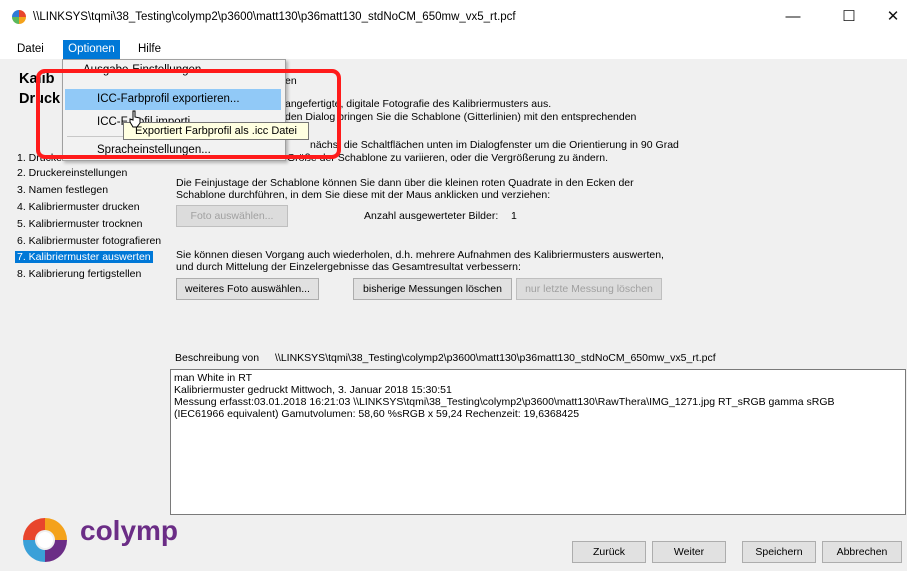  What do you see at coordinates (888, 17) in the screenshot?
I see `close-button: ✕` at bounding box center [888, 17].